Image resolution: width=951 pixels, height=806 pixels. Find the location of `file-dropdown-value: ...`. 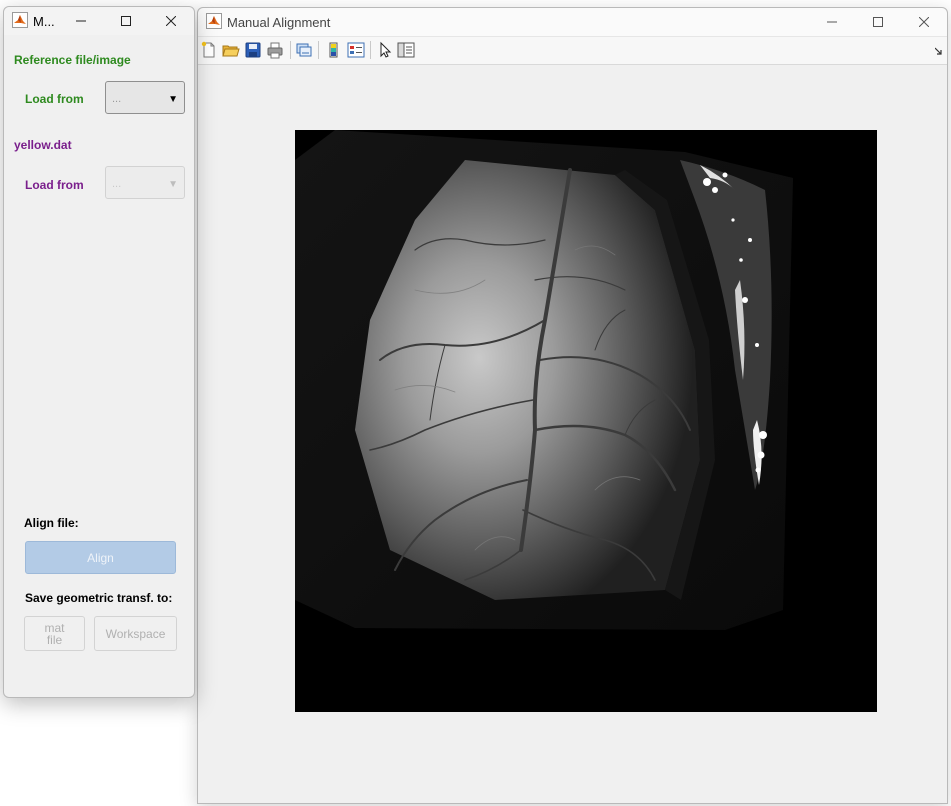

file-dropdown-value: ... is located at coordinates (117, 184).